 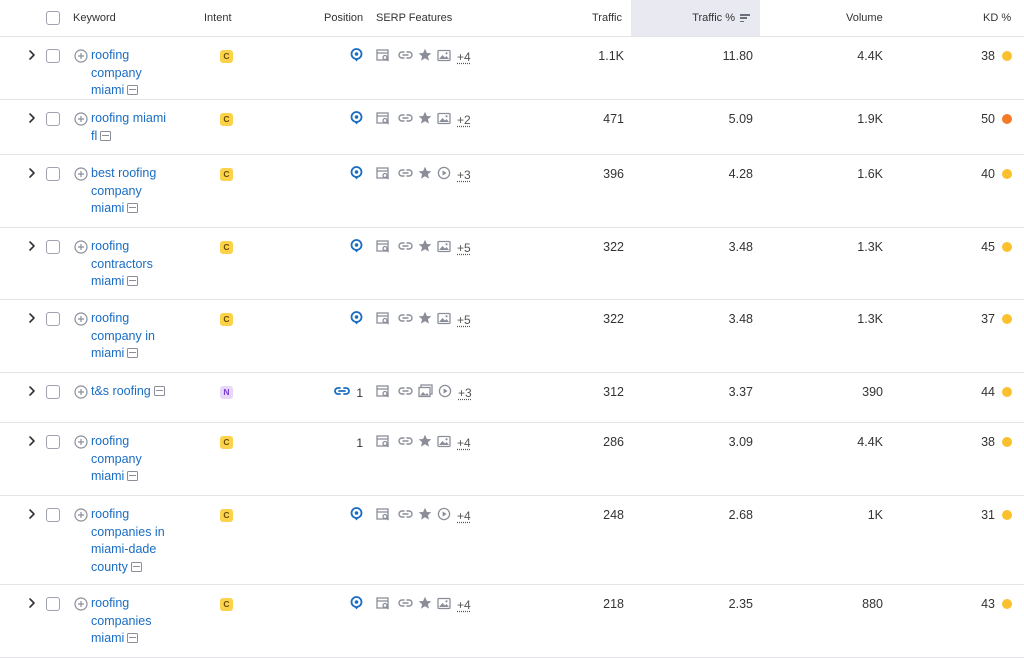 What do you see at coordinates (444, 515) in the screenshot?
I see `video-icon` at bounding box center [444, 515].